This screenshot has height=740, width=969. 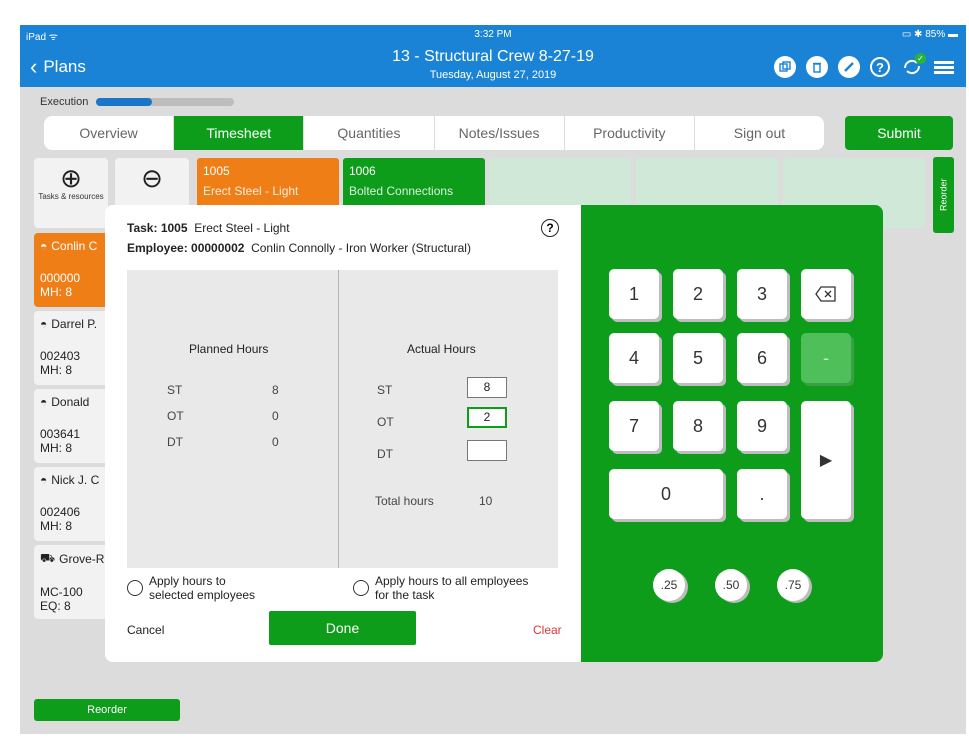 What do you see at coordinates (175, 416) in the screenshot?
I see `planned-ot-label: OT` at bounding box center [175, 416].